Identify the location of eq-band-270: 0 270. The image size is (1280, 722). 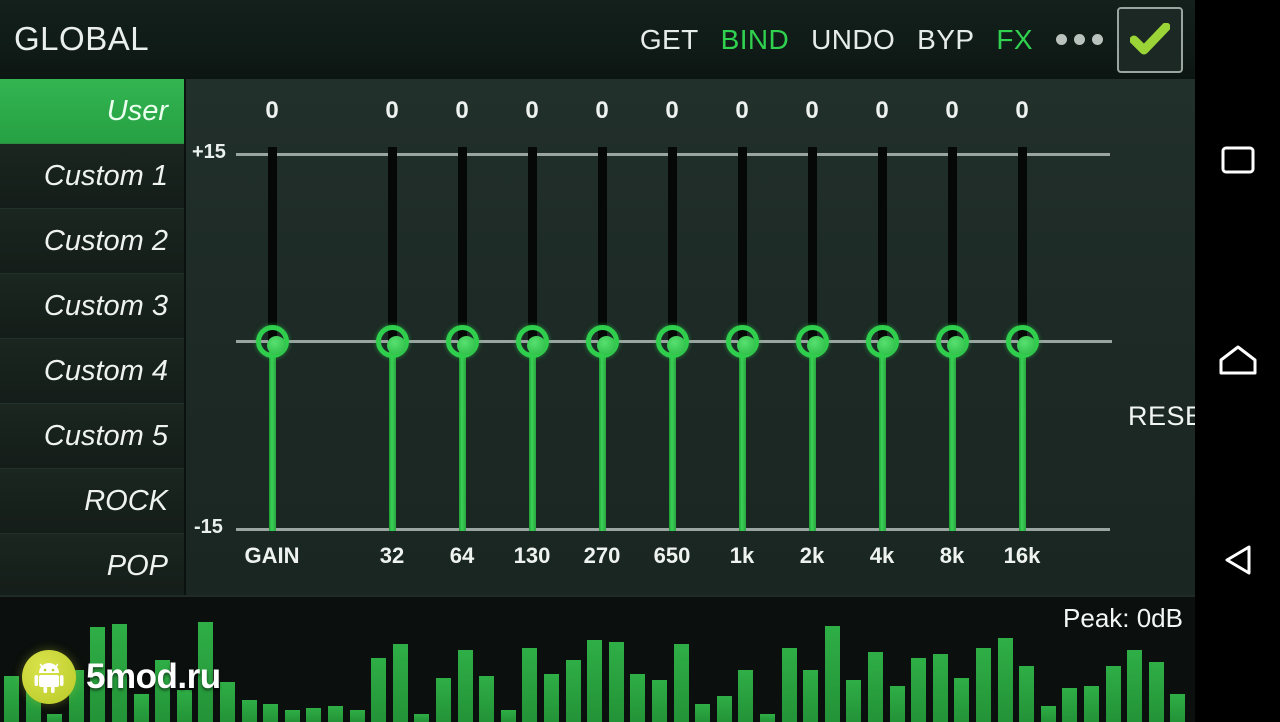
(602, 337).